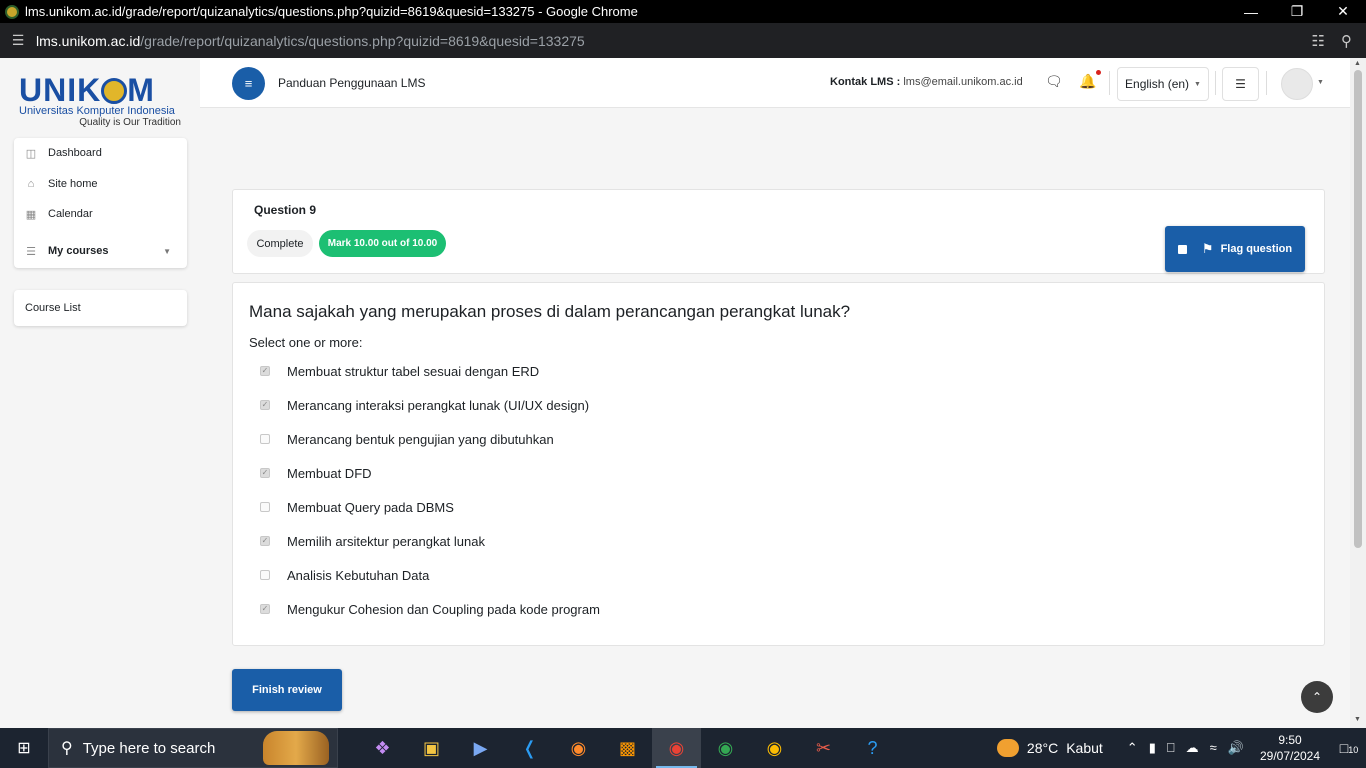 The width and height of the screenshot is (1366, 768). Describe the element at coordinates (926, 82) in the screenshot. I see `contact-info: Kontak LMS : lms@email.unikom.ac.id` at that location.